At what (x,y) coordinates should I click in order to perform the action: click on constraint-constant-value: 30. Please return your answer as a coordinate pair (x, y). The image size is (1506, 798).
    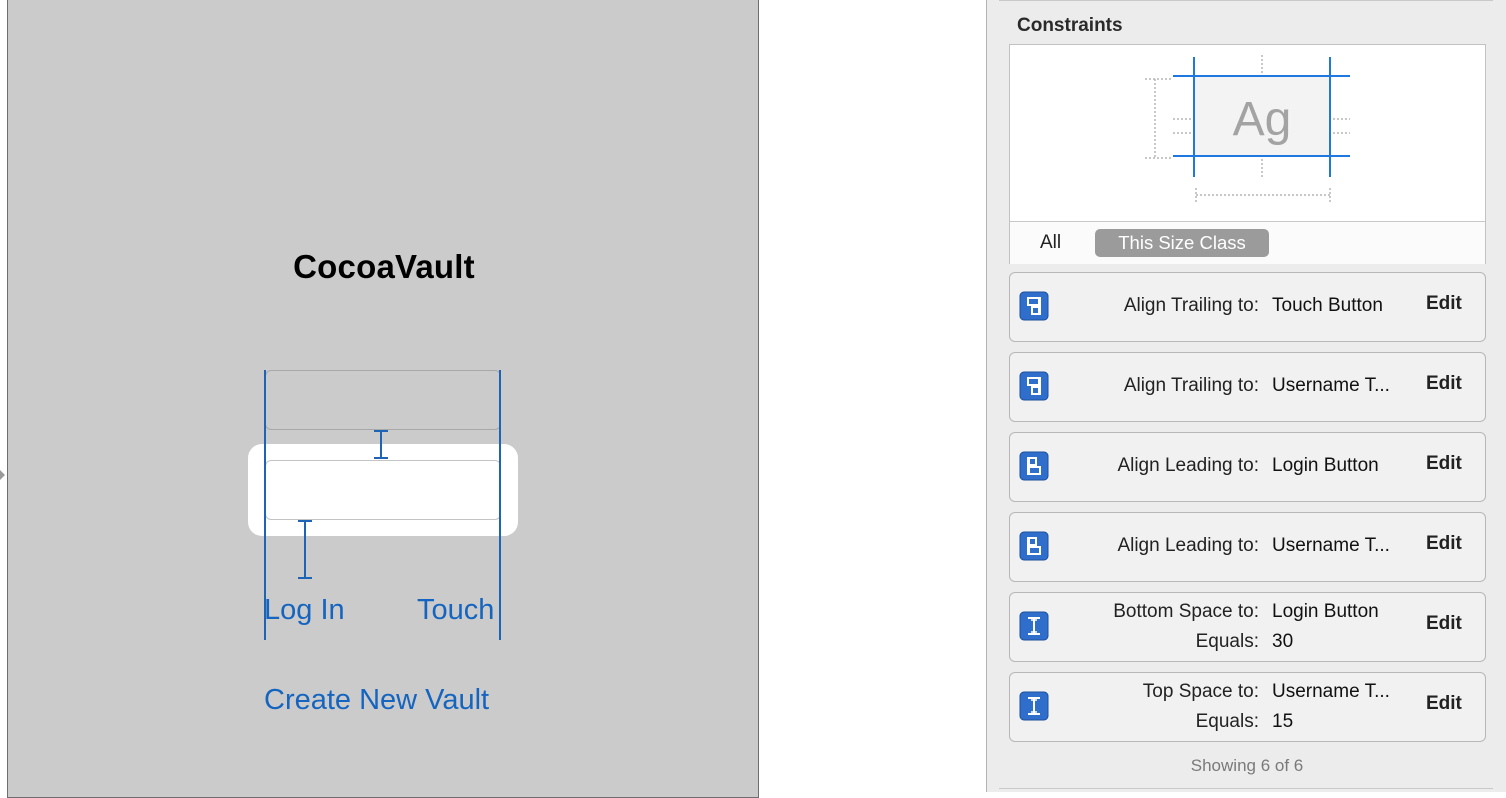
    Looking at the image, I should click on (1283, 641).